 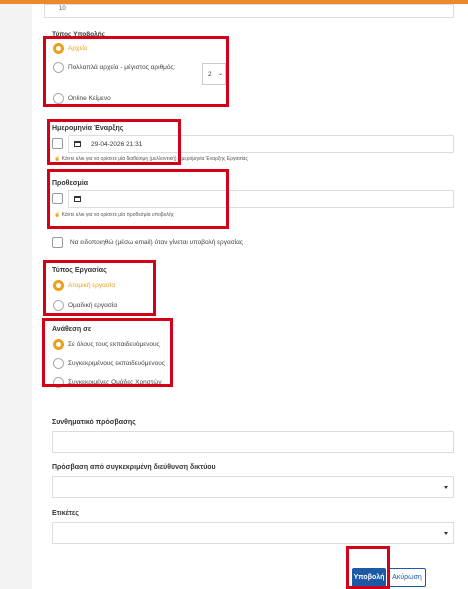 What do you see at coordinates (94, 422) in the screenshot?
I see `password-label: Συνθηματικό πρόσβασης` at bounding box center [94, 422].